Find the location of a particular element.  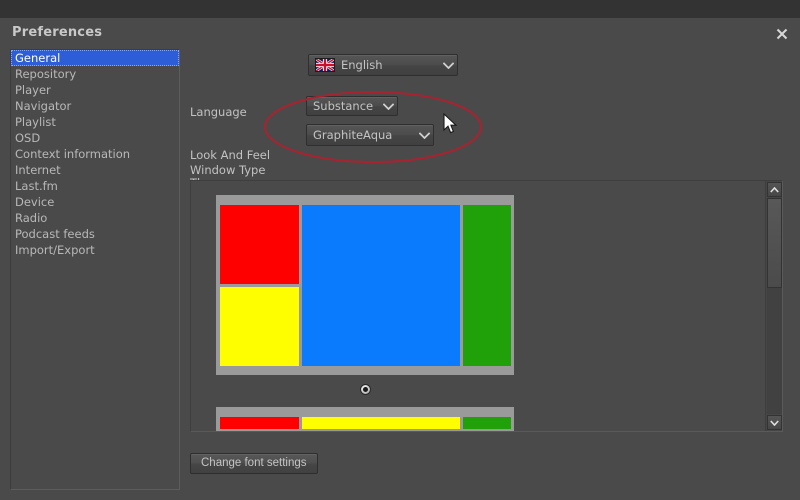

scroll-down-icon is located at coordinates (774, 422).